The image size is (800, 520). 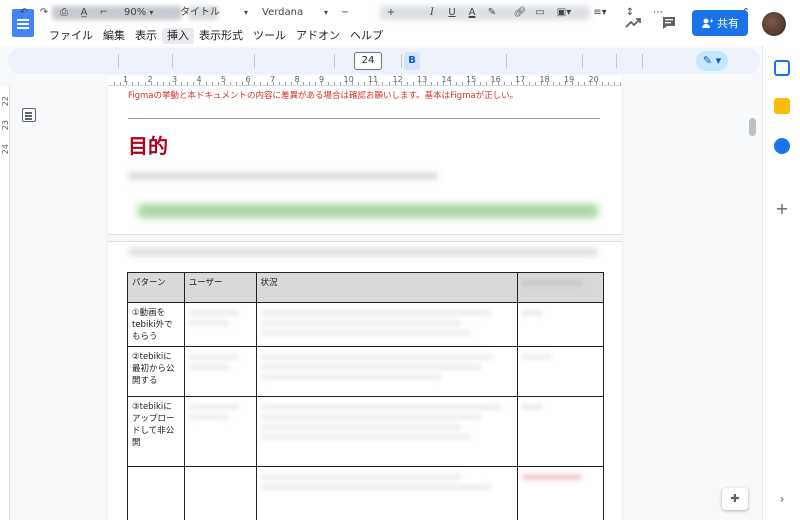 I want to click on menu-format: 表示形式, so click(x=221, y=36).